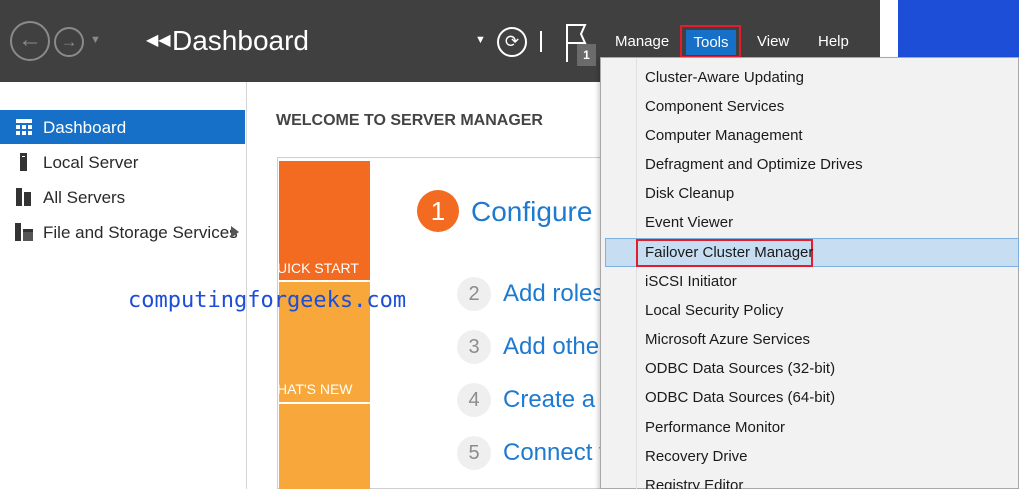 This screenshot has height=489, width=1019. I want to click on menu-item-failover-cluster-manager: Failover Cluster Manager, so click(729, 252).